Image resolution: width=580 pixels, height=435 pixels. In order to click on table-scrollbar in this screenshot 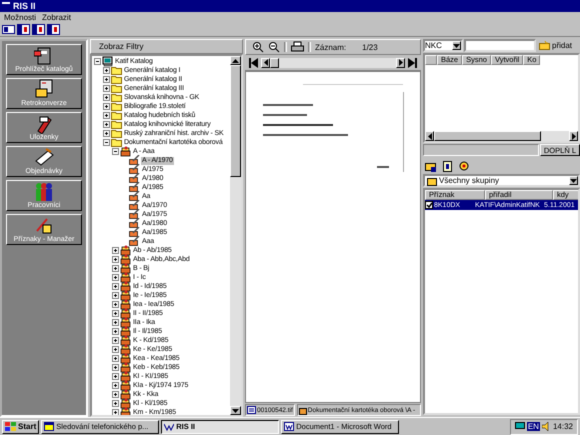, I will do `click(501, 136)`.